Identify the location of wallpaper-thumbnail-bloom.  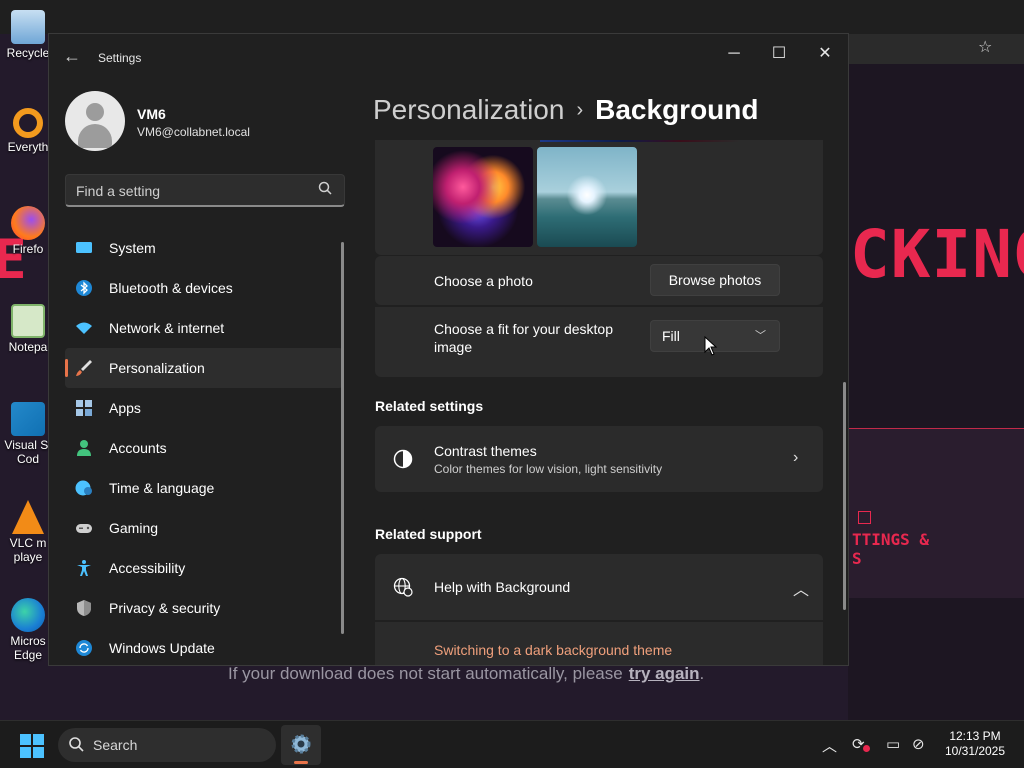
(483, 197).